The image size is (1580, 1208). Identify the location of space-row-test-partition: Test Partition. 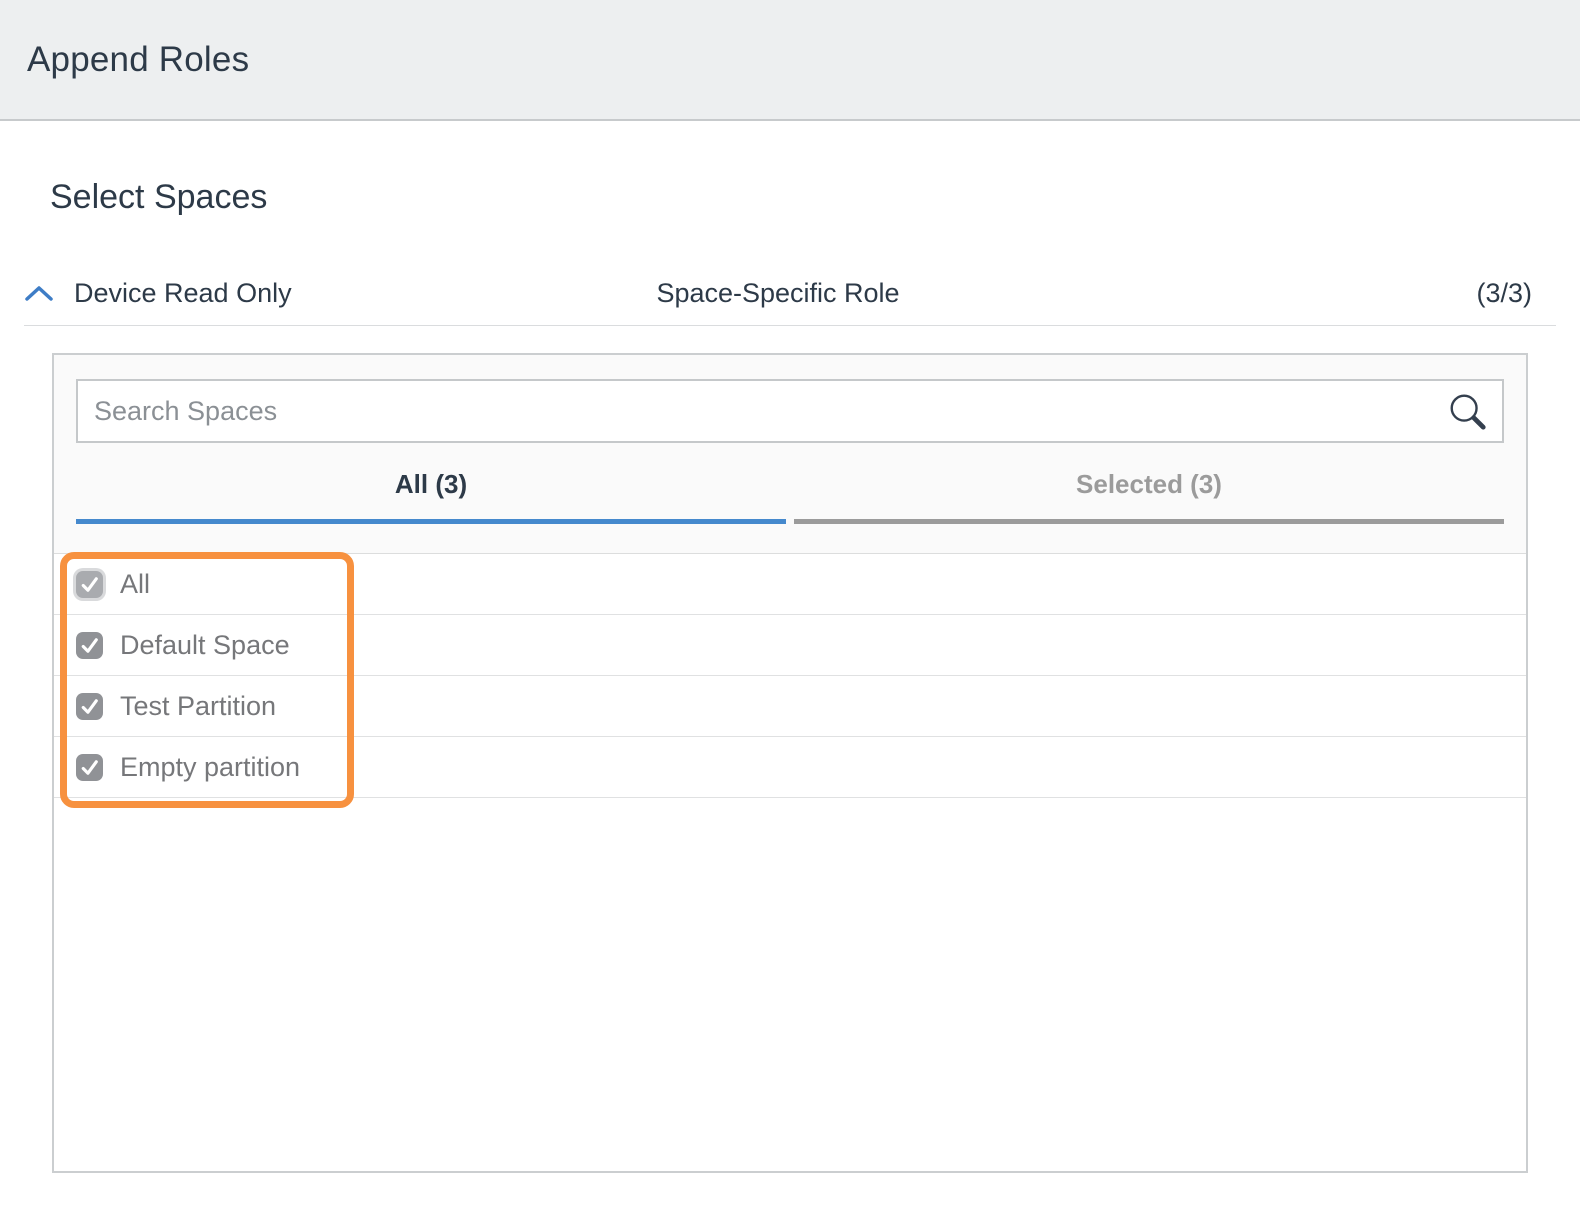
(790, 706).